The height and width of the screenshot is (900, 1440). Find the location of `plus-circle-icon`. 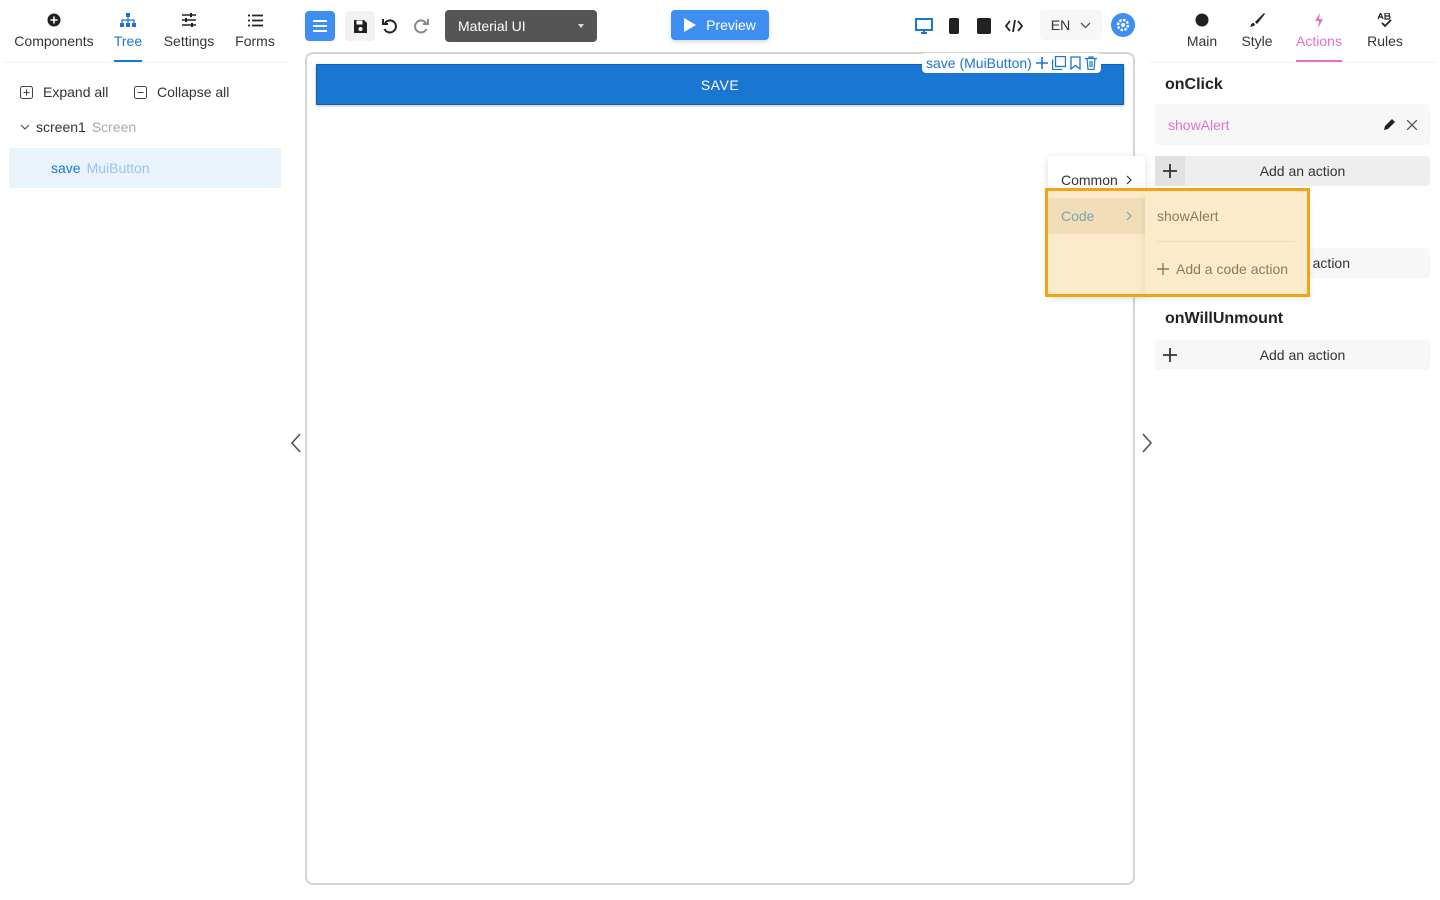

plus-circle-icon is located at coordinates (54, 20).